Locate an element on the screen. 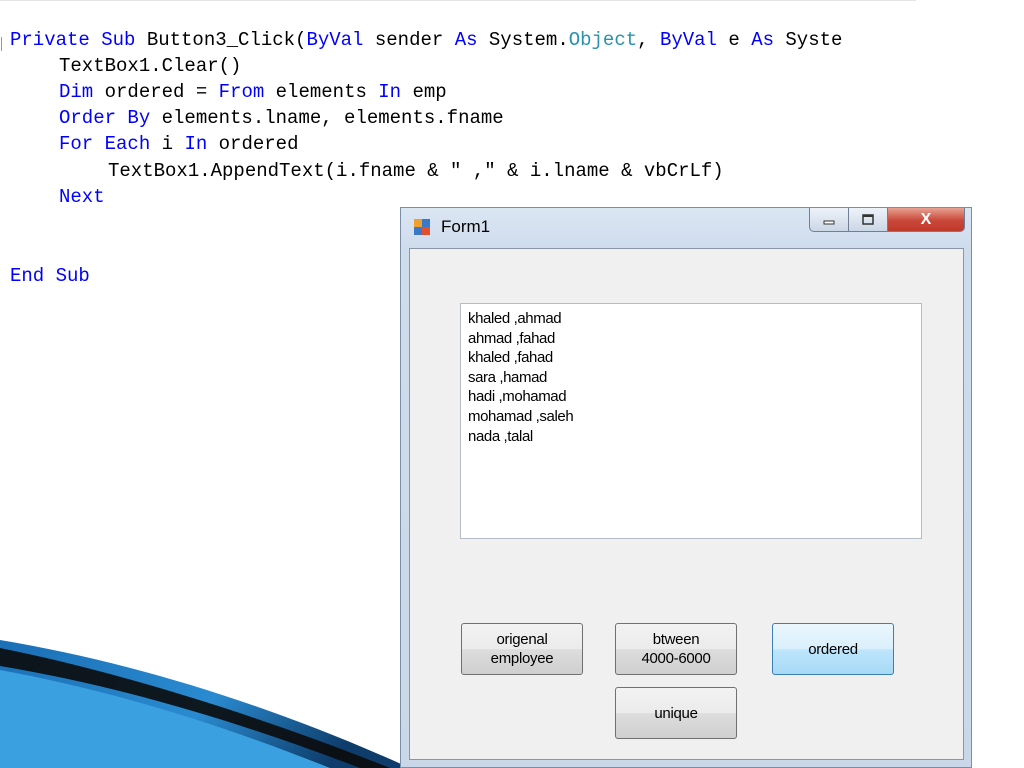  original-employee-button: origenal employee is located at coordinates (522, 649).